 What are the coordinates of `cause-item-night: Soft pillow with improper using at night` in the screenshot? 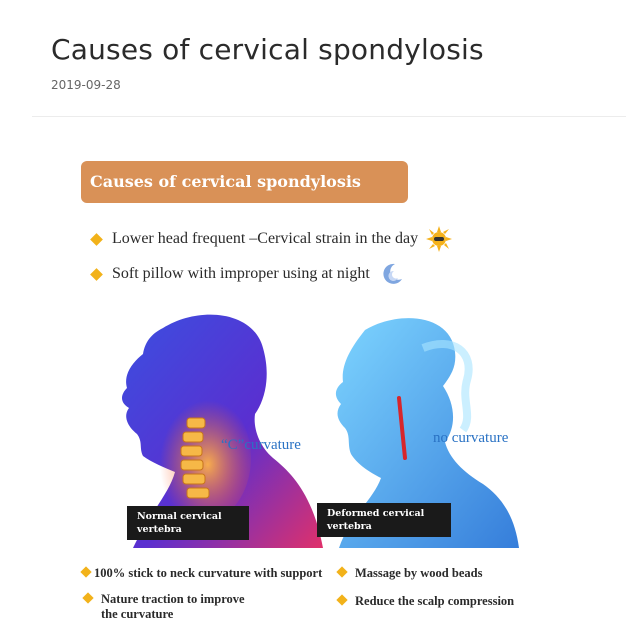 It's located at (247, 274).